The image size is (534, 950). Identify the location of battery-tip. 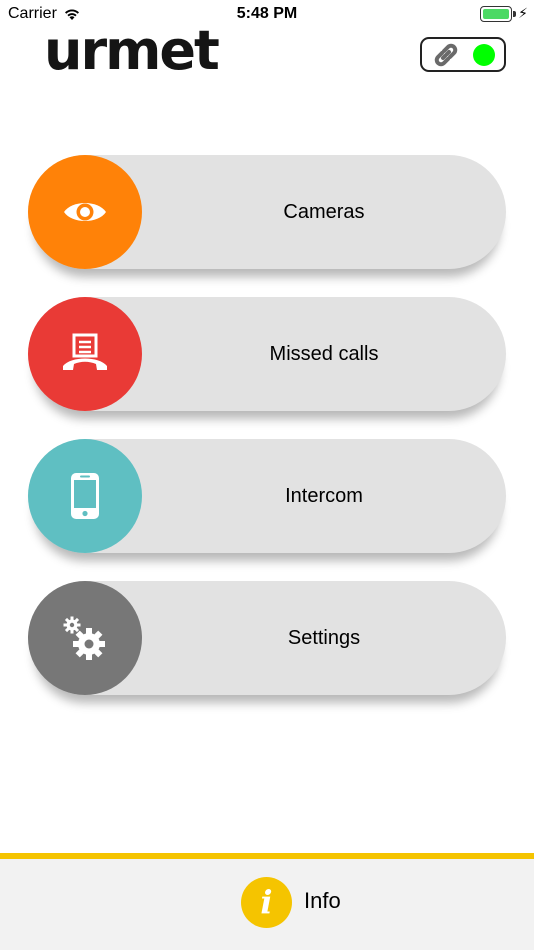
(514, 14).